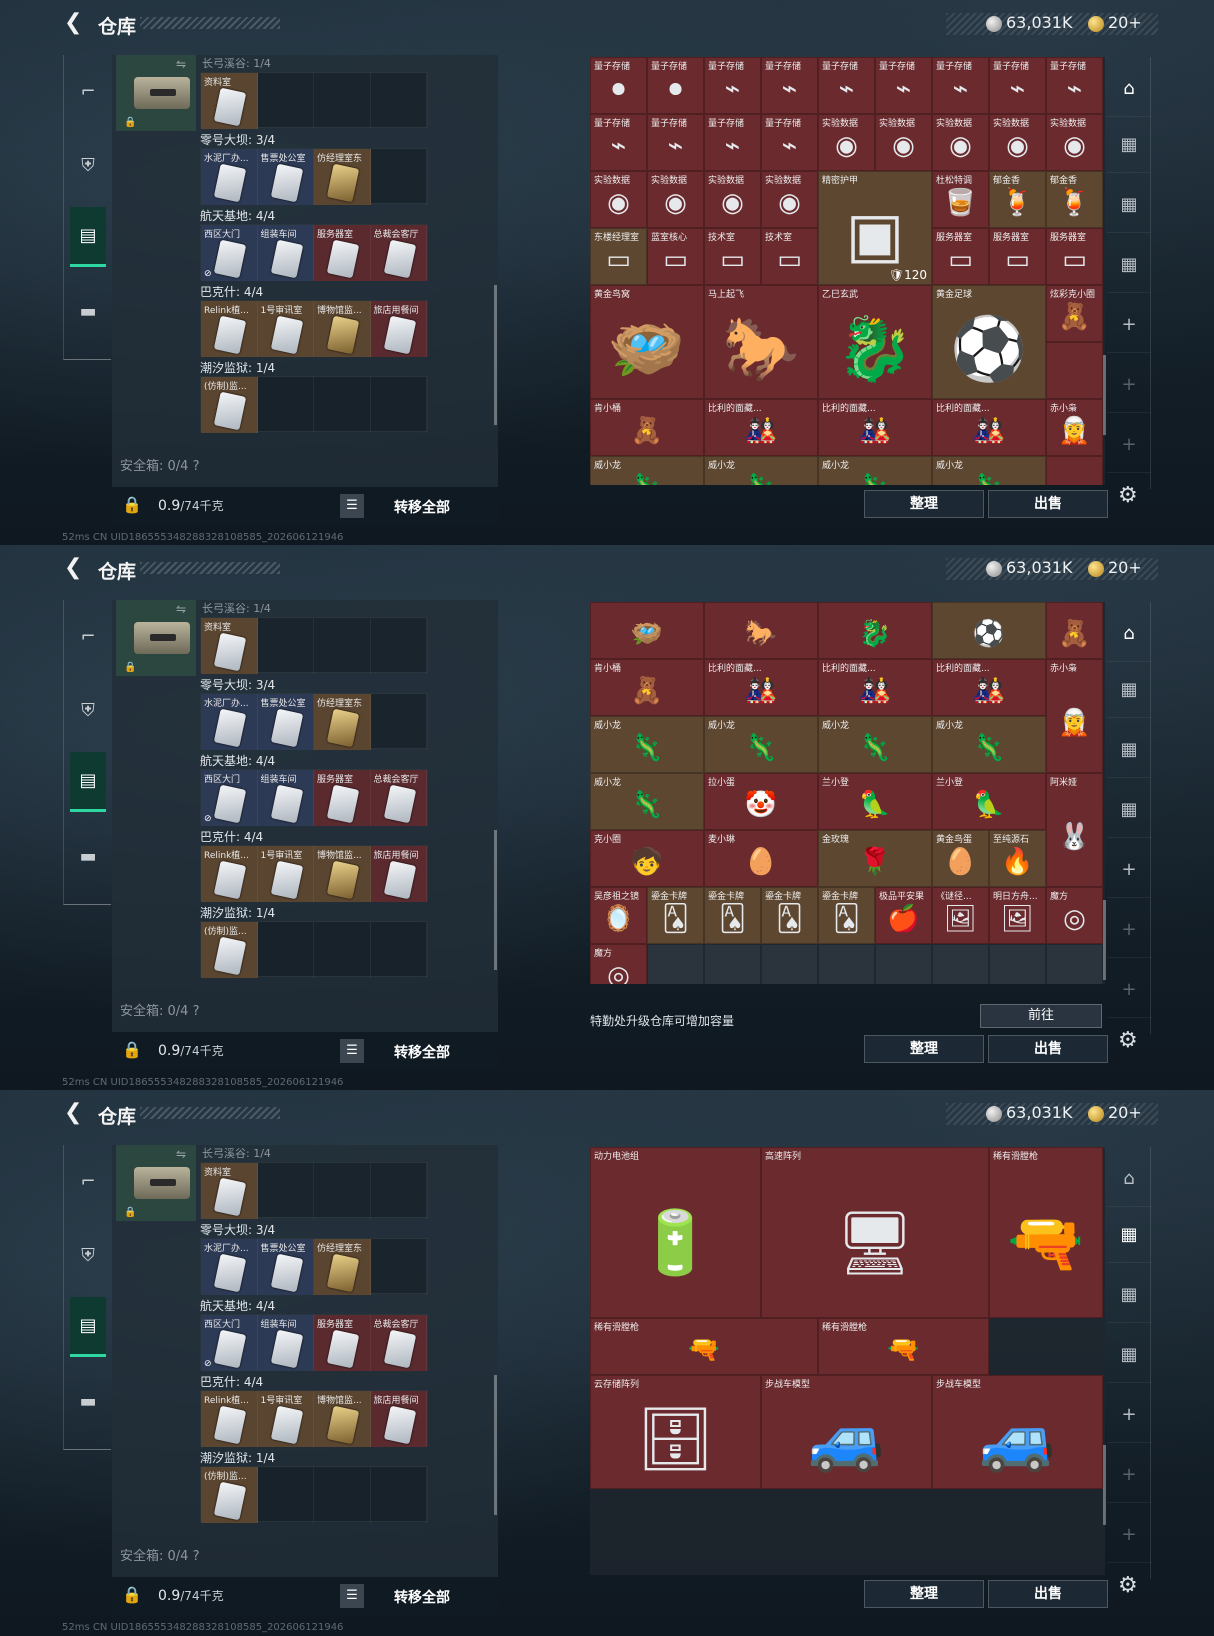 The image size is (1214, 1636). What do you see at coordinates (618, 915) in the screenshot?
I see `inventory-item: 吴彦祖之镜 🪞` at bounding box center [618, 915].